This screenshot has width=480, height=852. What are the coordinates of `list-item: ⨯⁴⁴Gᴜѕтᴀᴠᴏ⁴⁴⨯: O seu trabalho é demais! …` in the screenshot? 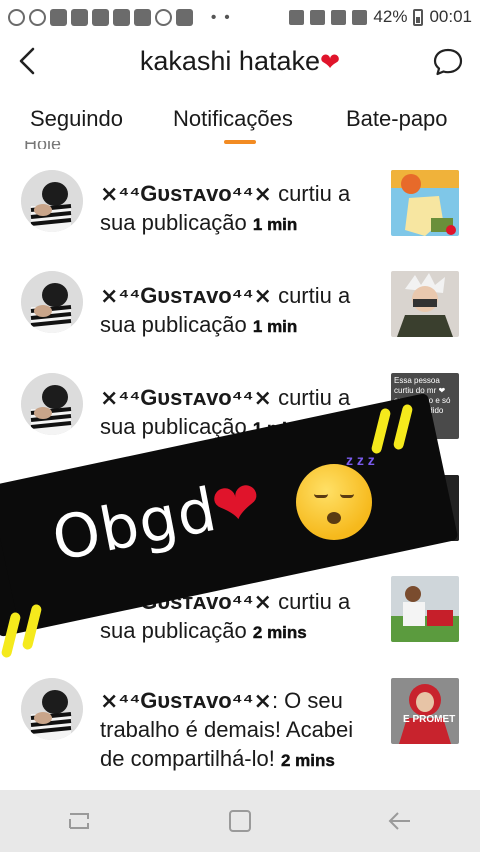 It's located at (240, 720).